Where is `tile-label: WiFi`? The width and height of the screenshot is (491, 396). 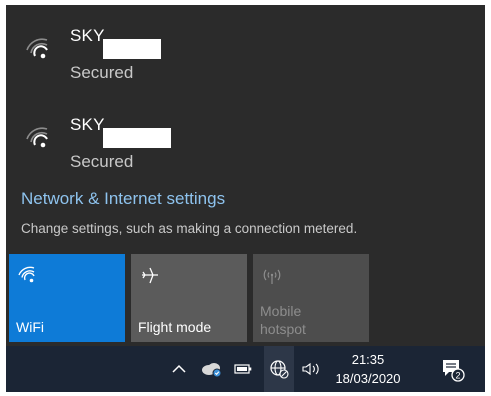
tile-label: WiFi is located at coordinates (30, 327).